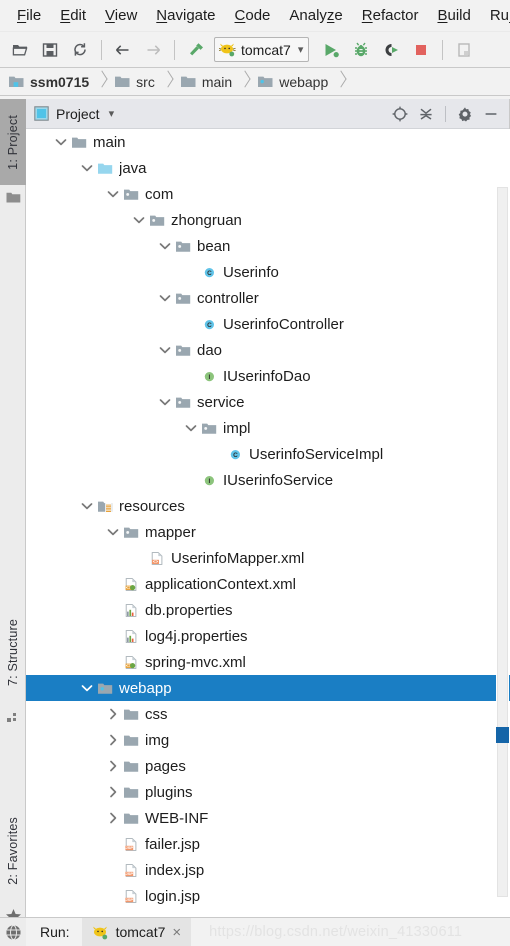 Image resolution: width=510 pixels, height=946 pixels. Describe the element at coordinates (426, 114) in the screenshot. I see `collapse-all-icon` at that location.